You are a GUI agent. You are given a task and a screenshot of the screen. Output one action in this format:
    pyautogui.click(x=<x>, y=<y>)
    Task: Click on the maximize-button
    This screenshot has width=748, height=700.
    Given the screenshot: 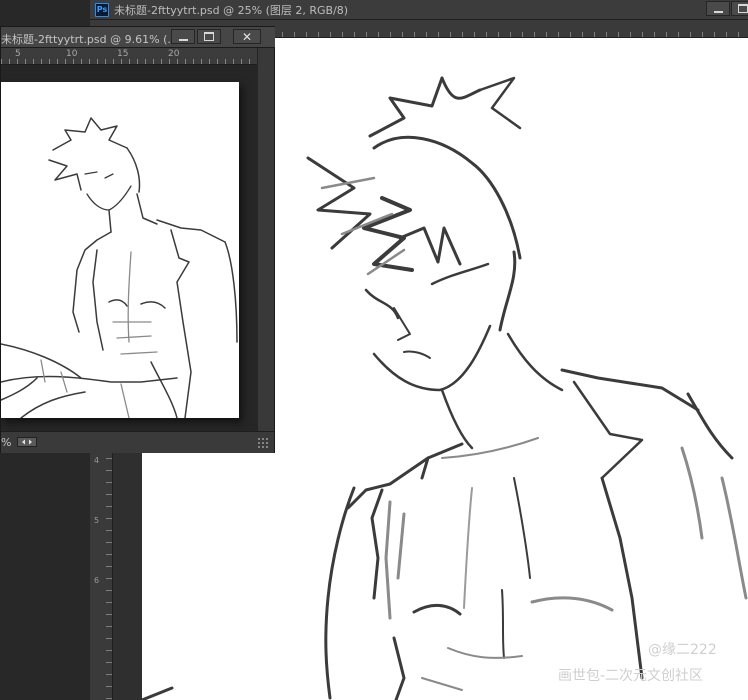 What is the action you would take?
    pyautogui.click(x=739, y=8)
    